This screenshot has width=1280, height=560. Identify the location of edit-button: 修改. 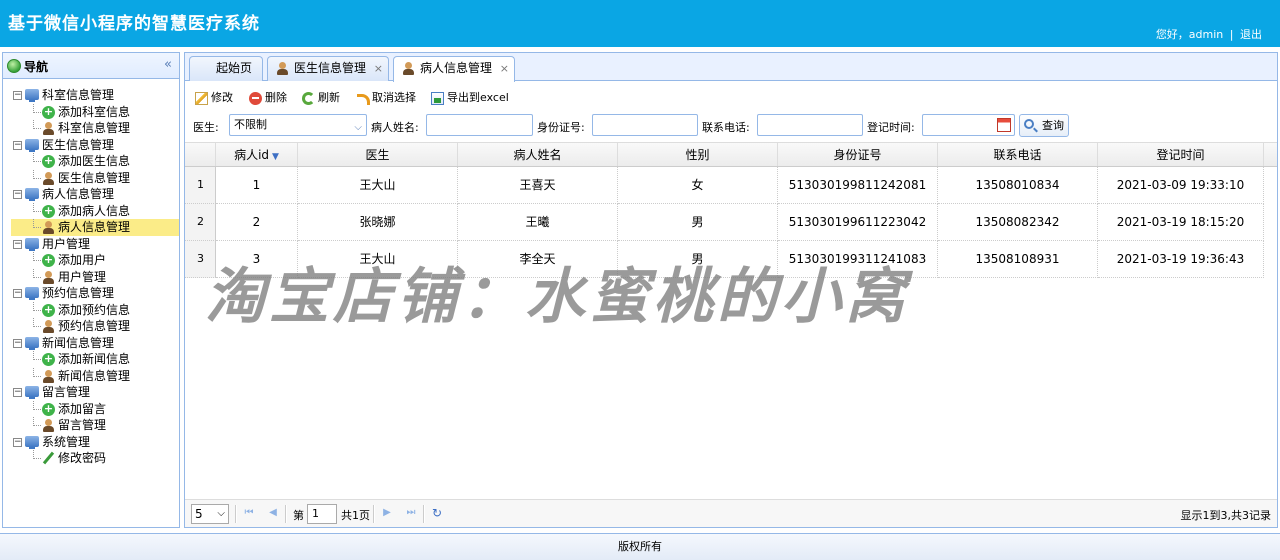
(213, 98).